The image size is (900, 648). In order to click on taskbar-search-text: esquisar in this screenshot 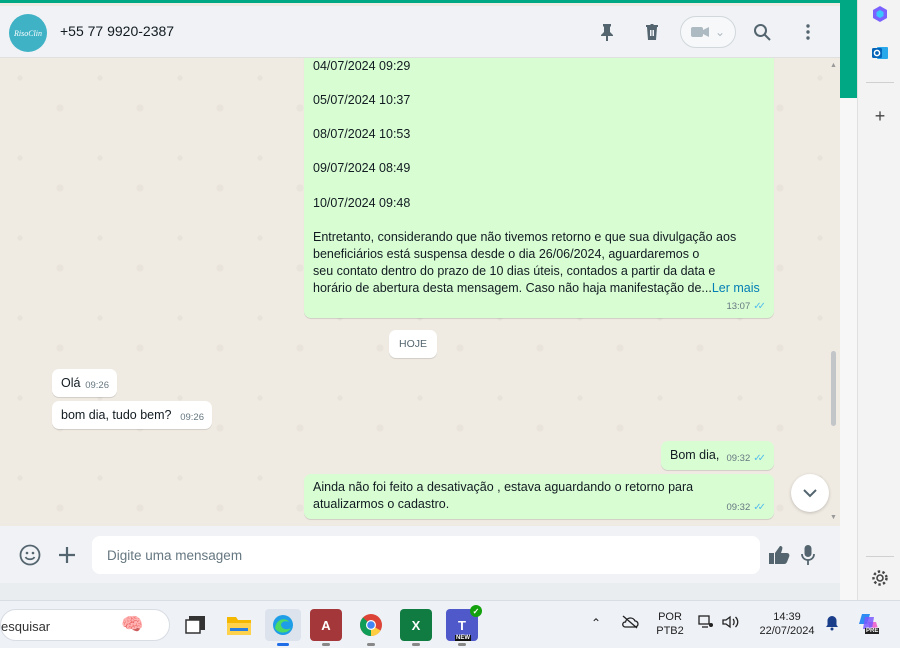, I will do `click(26, 626)`.